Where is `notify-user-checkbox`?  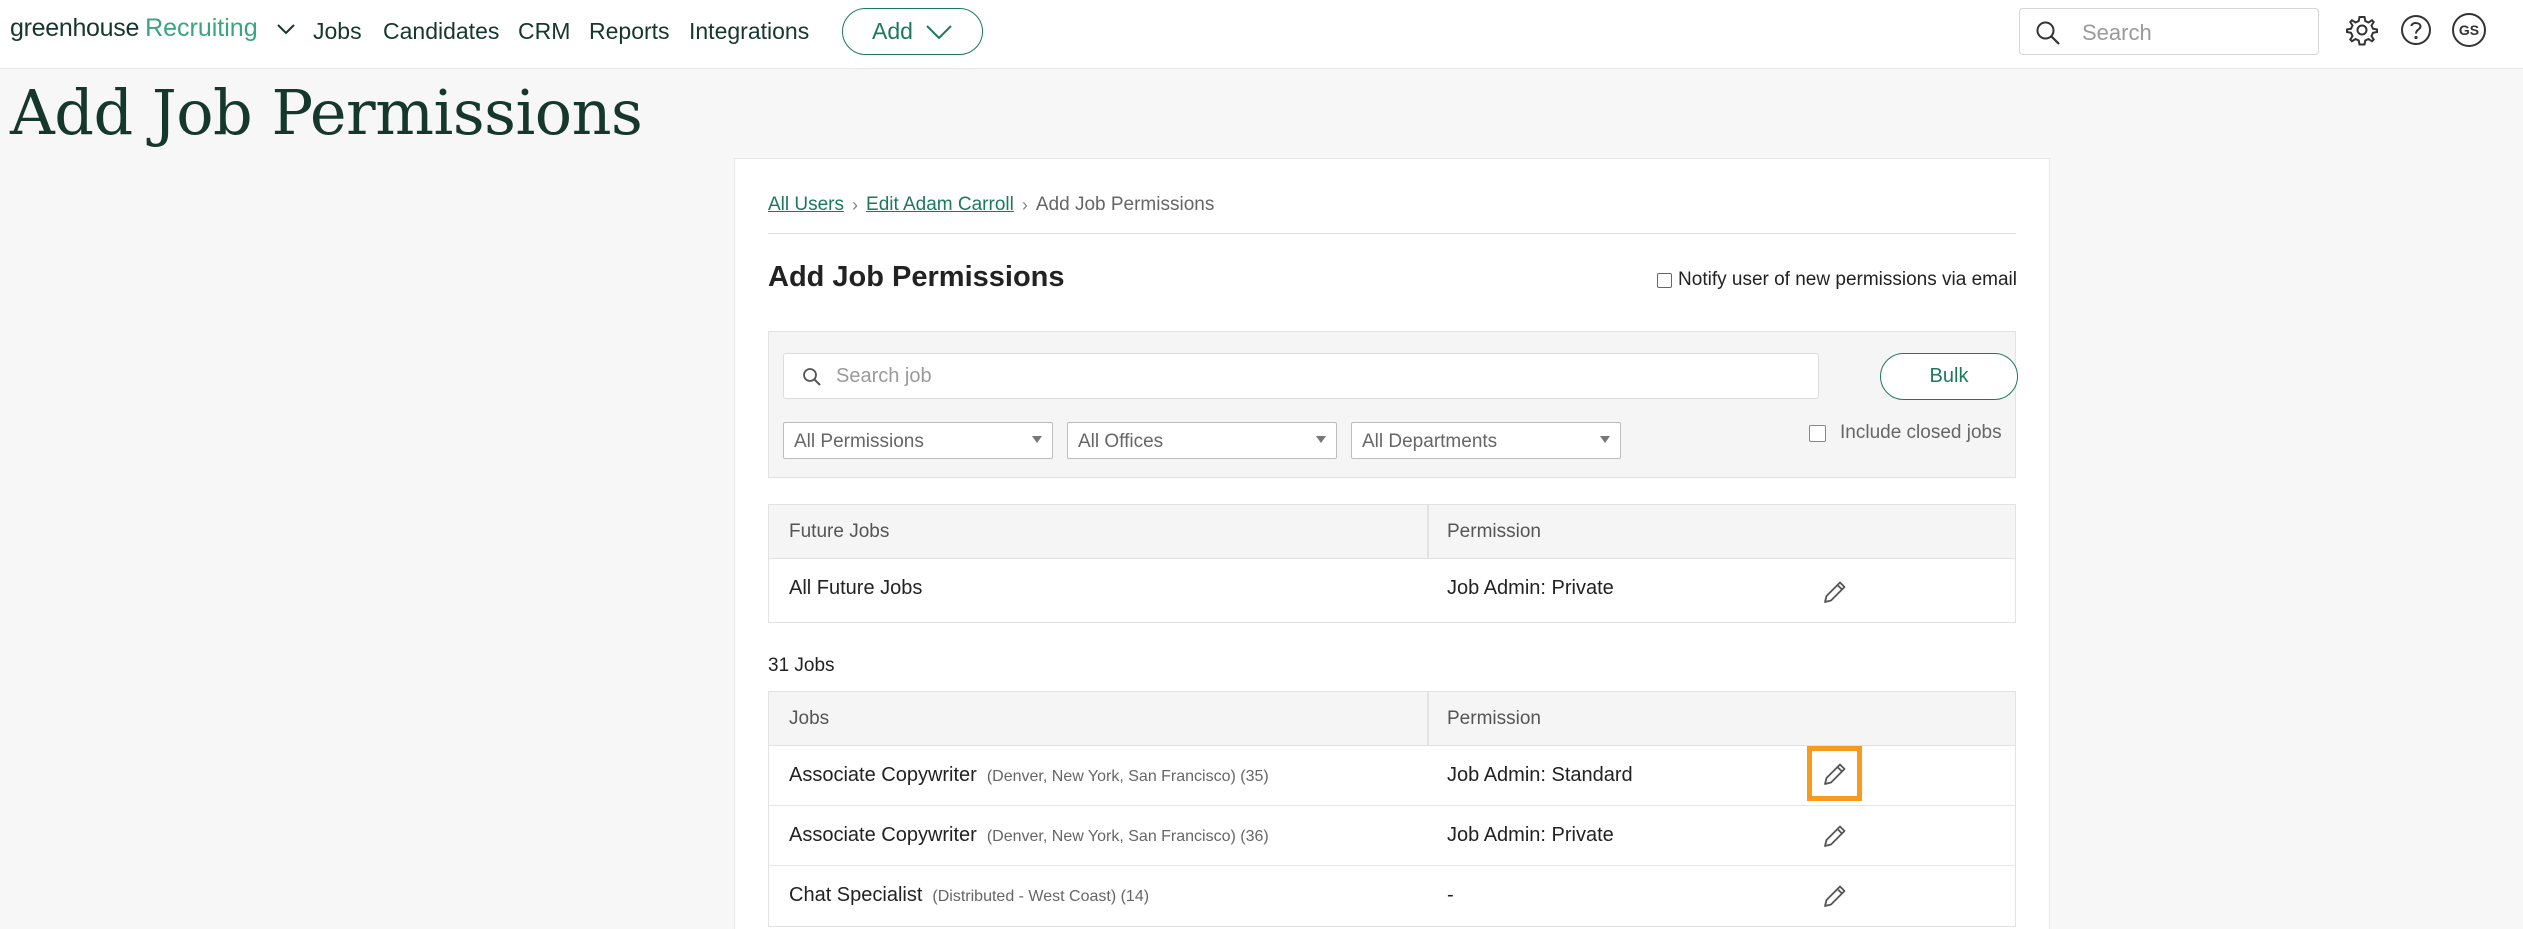 notify-user-checkbox is located at coordinates (1665, 280).